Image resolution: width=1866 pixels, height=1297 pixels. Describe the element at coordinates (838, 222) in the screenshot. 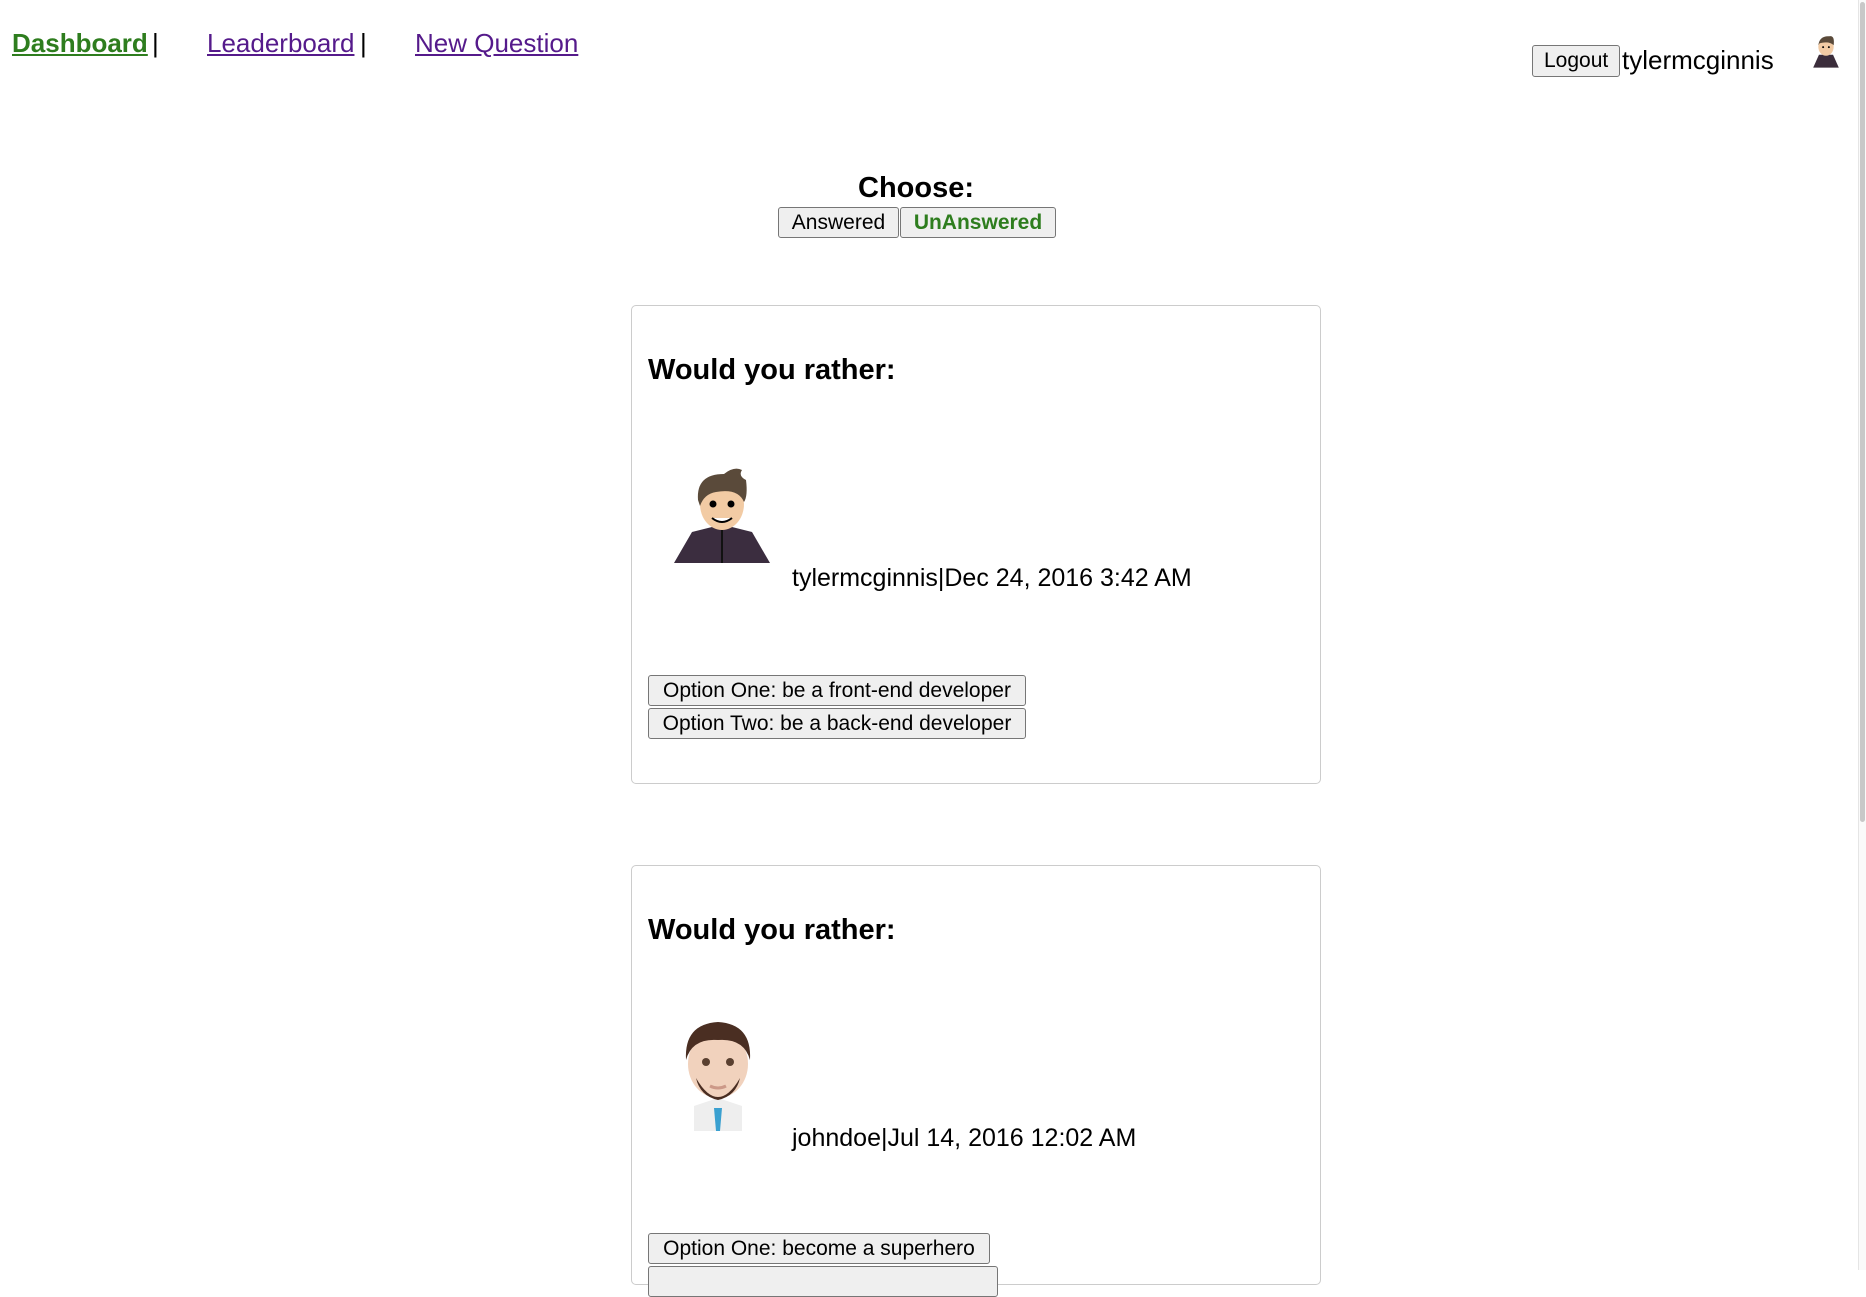

I see `answered-tab: Answered` at that location.